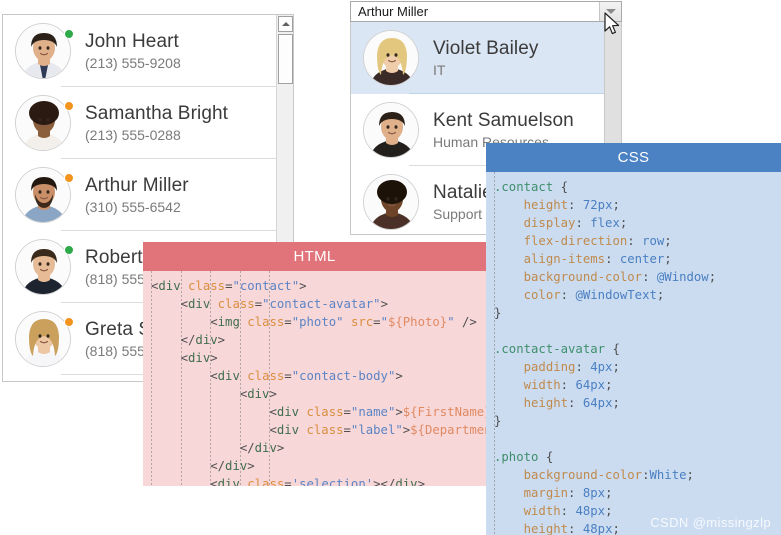 This screenshot has width=781, height=535. I want to click on scroll-up-button, so click(285, 24).